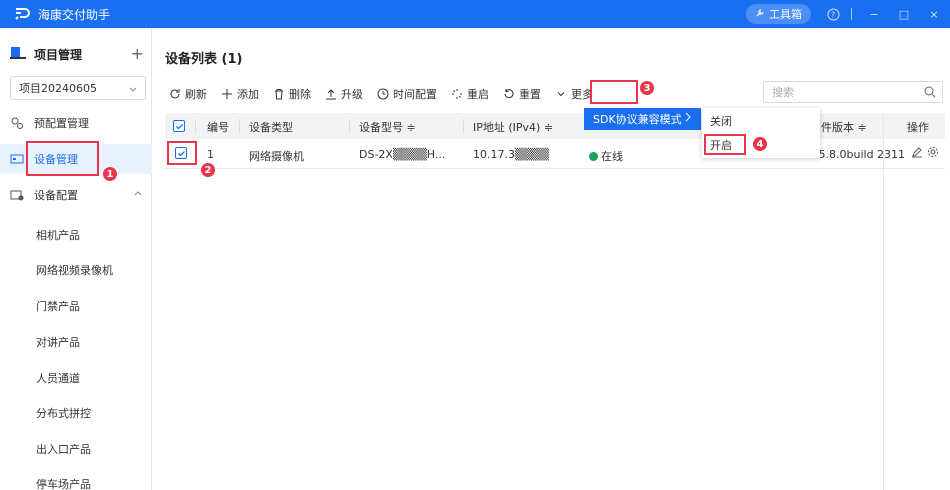  I want to click on highlight-box-row-checkbox, so click(182, 153).